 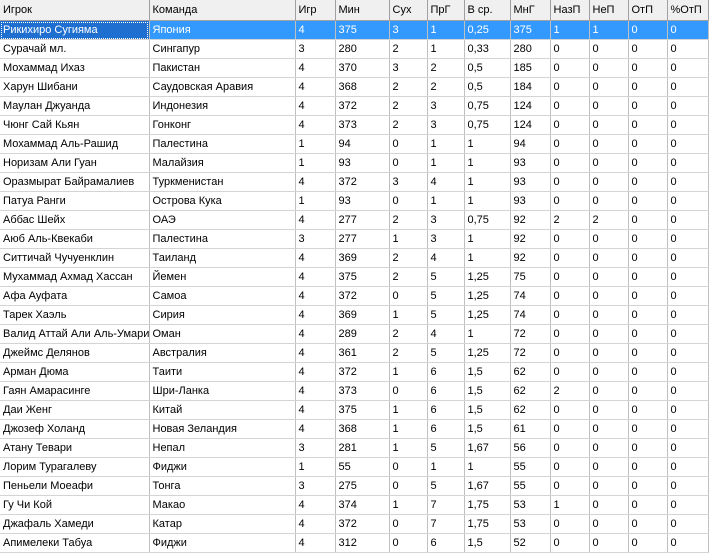 What do you see at coordinates (530, 49) in the screenshot?
I see `minutes-per-goal-cell: 280` at bounding box center [530, 49].